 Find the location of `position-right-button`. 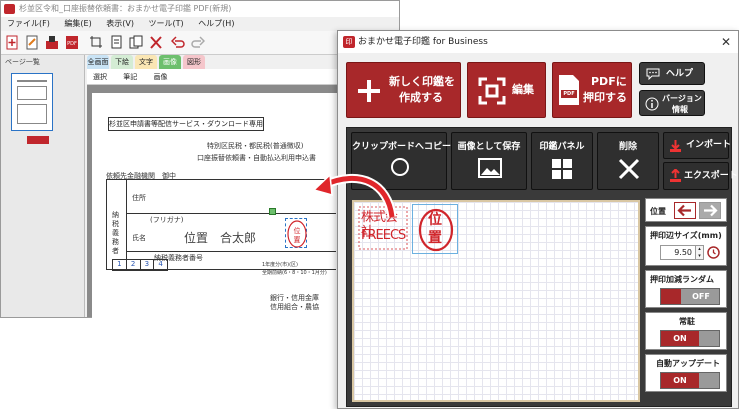

position-right-button is located at coordinates (710, 210).